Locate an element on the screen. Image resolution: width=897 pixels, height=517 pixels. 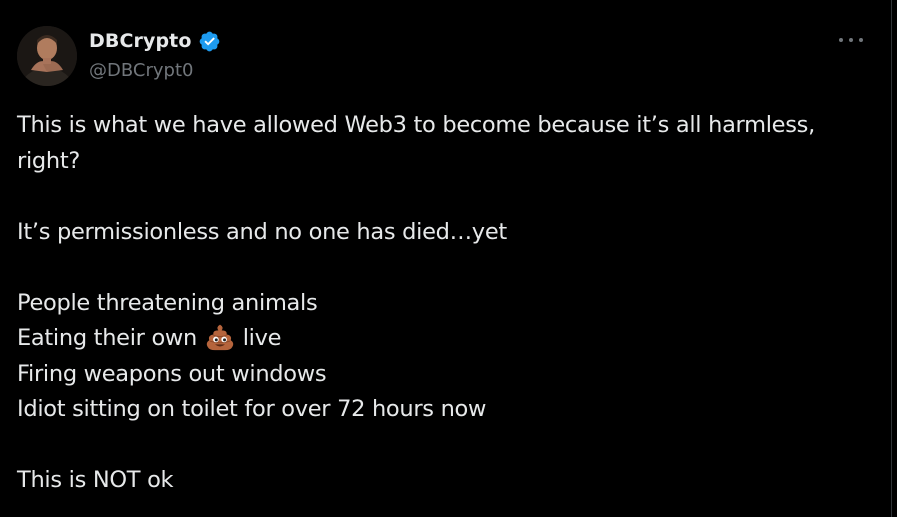
tweet-line: People threatening animals is located at coordinates (167, 302).